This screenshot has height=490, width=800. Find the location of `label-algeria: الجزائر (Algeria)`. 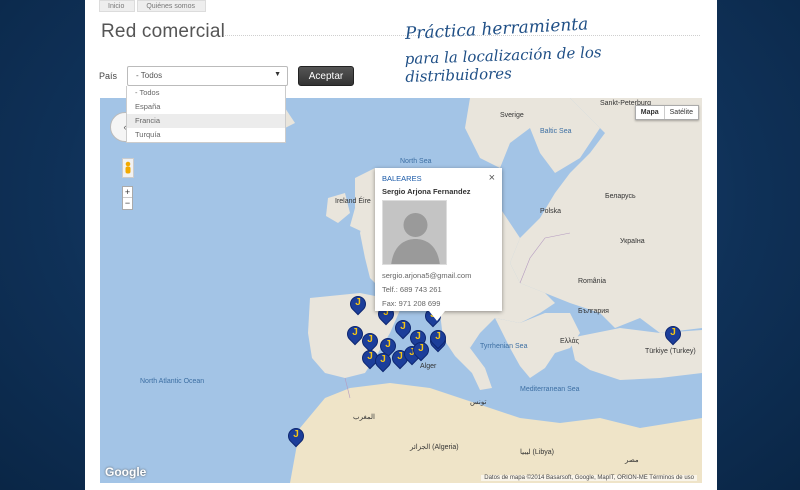

label-algeria: الجزائر (Algeria) is located at coordinates (434, 447).